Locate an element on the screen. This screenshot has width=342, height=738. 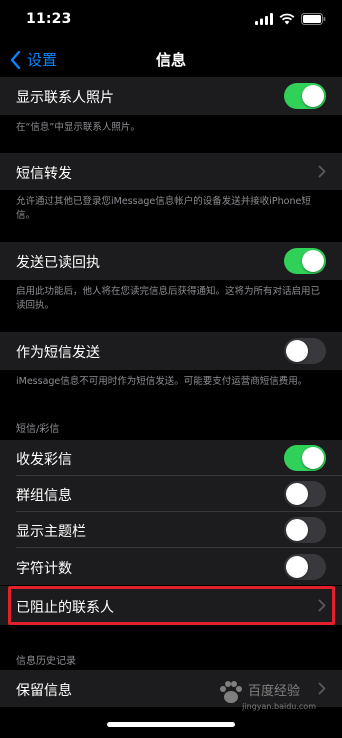
send-read-receipts-row: 发送已读回执 is located at coordinates (171, 261).